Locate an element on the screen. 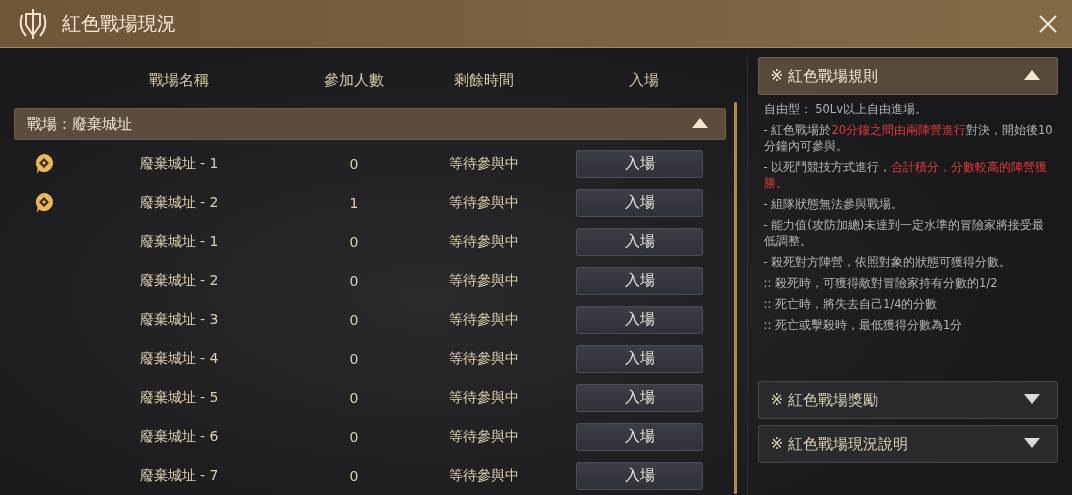 This screenshot has height=495, width=1072. battlefield-name: 廢棄城址 - 7 is located at coordinates (179, 475).